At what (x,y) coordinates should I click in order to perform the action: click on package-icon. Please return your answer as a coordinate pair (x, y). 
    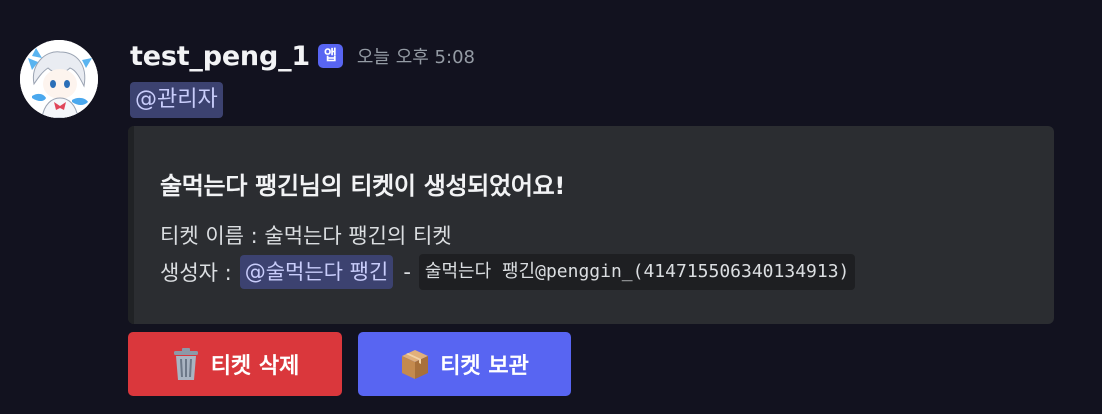
    Looking at the image, I should click on (415, 364).